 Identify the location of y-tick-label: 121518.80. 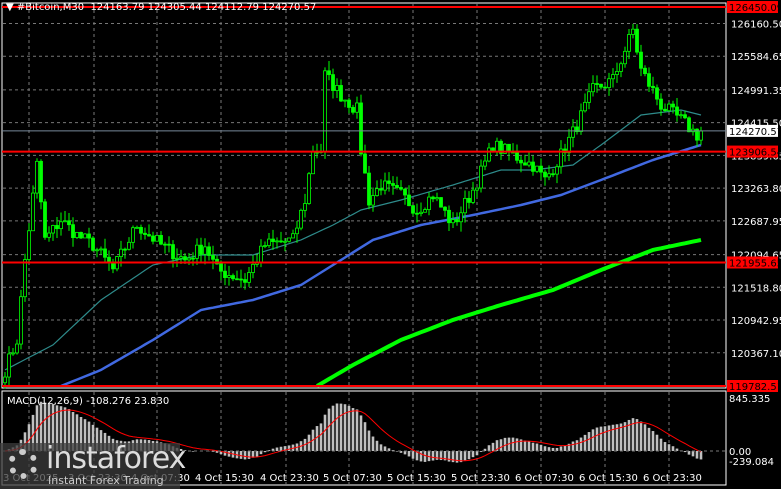
(756, 288).